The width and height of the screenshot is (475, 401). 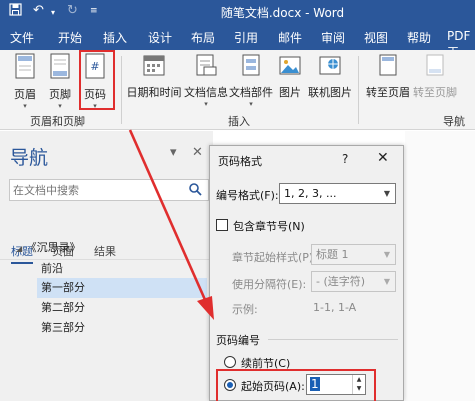 What do you see at coordinates (290, 66) in the screenshot?
I see `picture-icon` at bounding box center [290, 66].